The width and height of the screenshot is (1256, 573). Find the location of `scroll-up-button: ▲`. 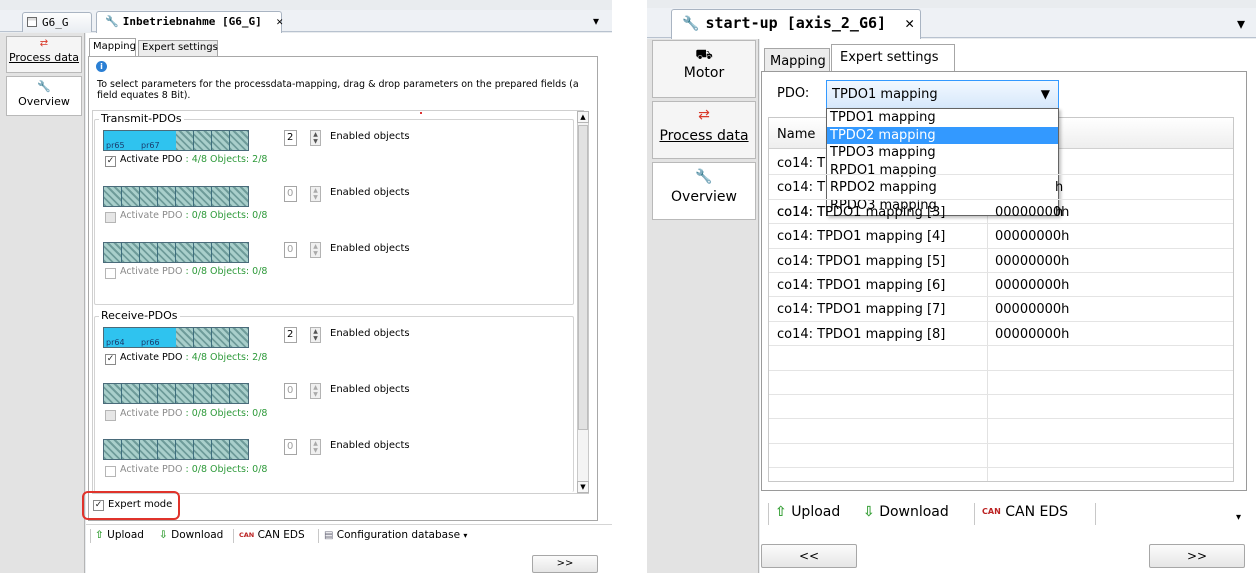

scroll-up-button: ▲ is located at coordinates (583, 117).